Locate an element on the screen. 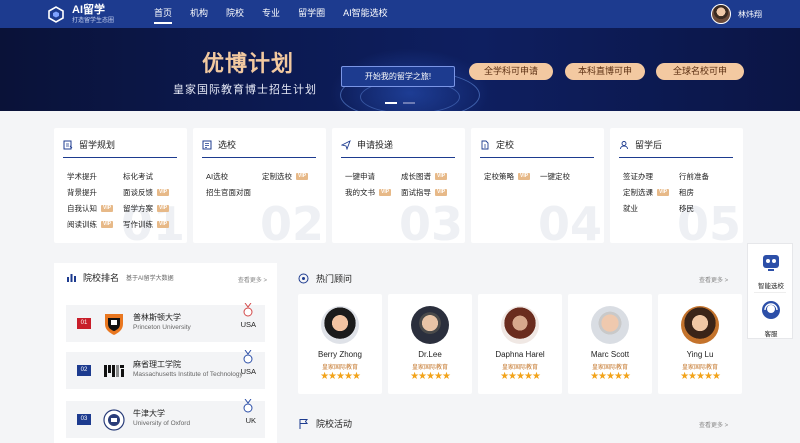 The width and height of the screenshot is (800, 443). rank-number: 03 is located at coordinates (84, 419).